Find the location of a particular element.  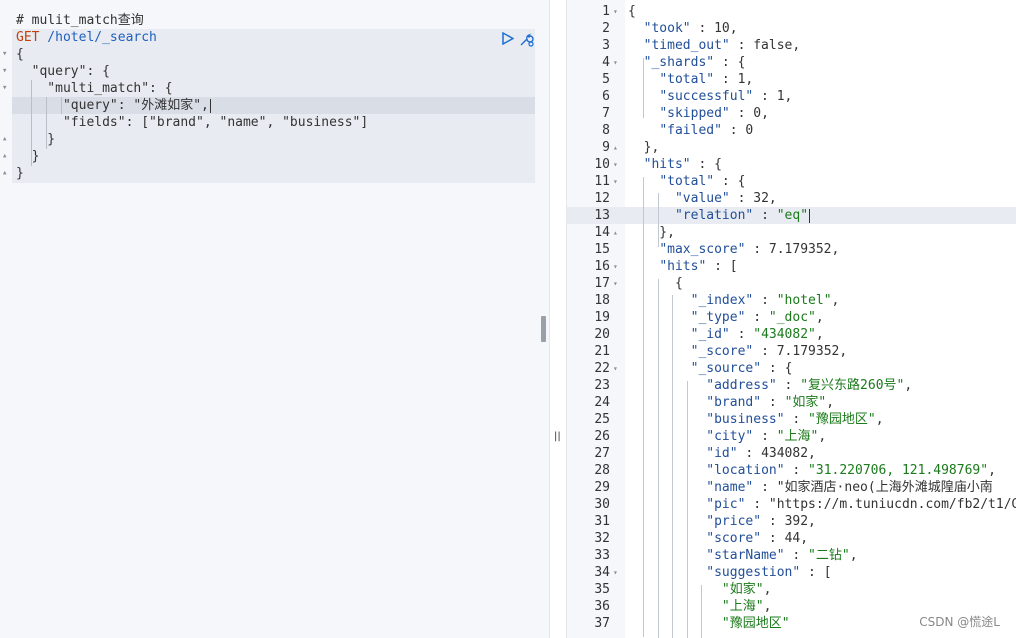

wrench-icon is located at coordinates (526, 39).